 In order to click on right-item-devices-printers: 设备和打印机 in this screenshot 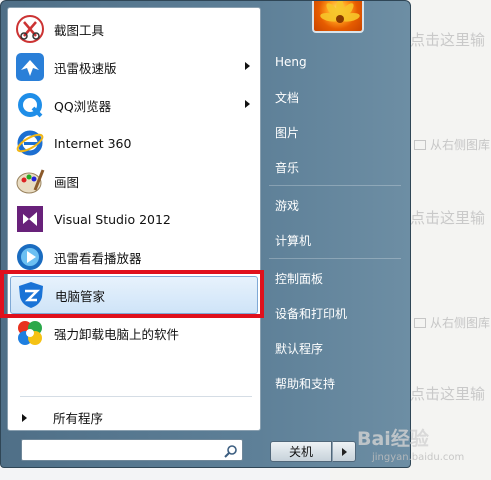, I will do `click(311, 313)`.